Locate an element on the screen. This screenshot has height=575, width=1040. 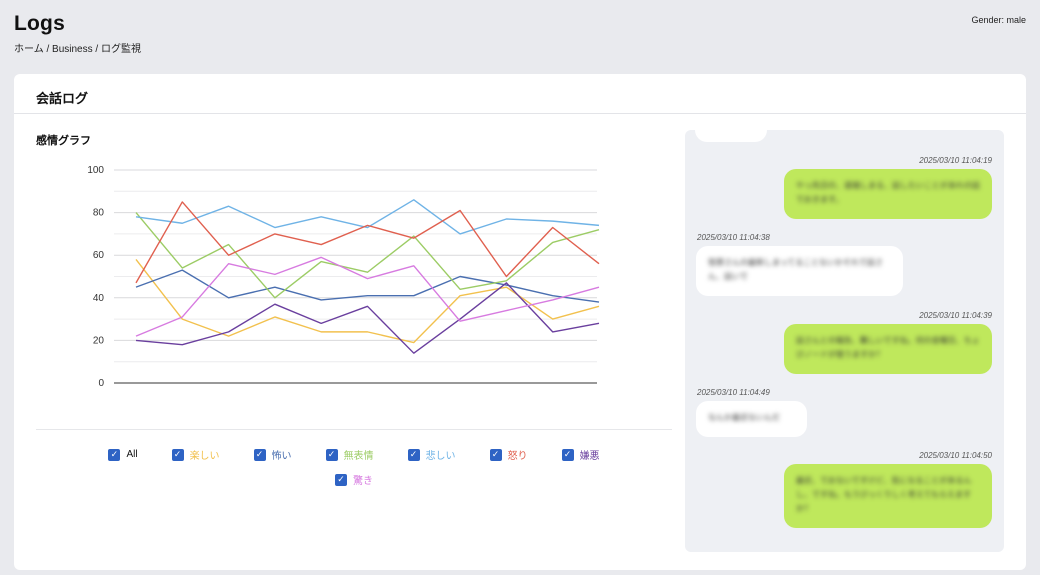
legend-label: 嫌悪 is located at coordinates (589, 456).